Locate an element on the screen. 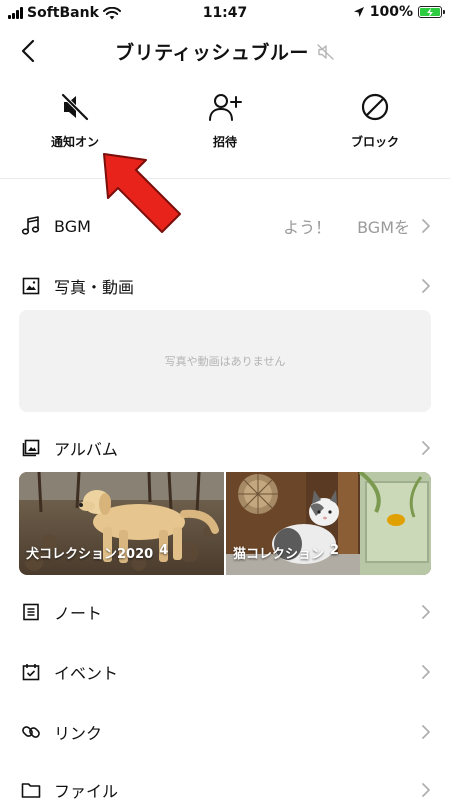 Image resolution: width=450 pixels, height=800 pixels. link-row: リンク is located at coordinates (225, 732).